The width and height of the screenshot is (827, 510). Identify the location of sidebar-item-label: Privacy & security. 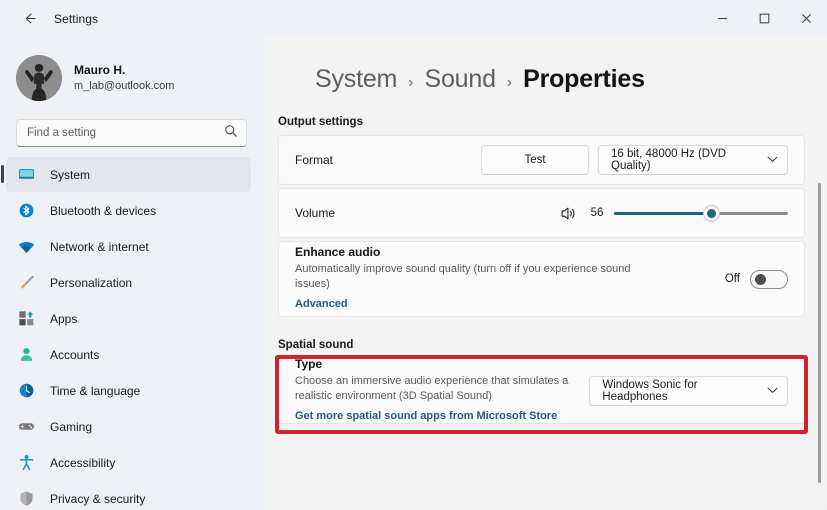
(98, 498).